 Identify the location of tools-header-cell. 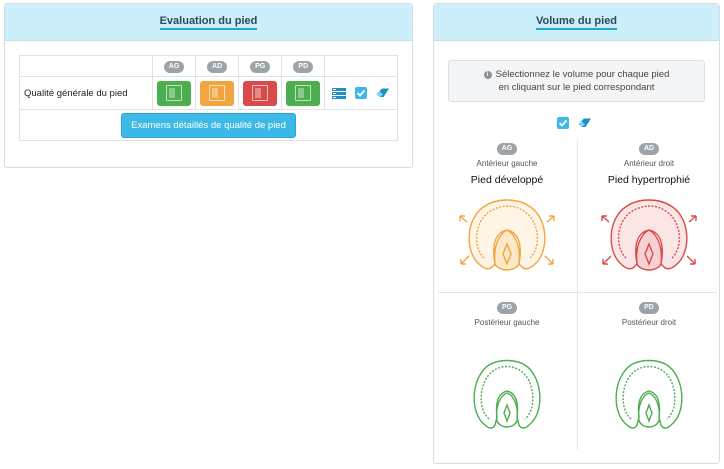
(361, 66).